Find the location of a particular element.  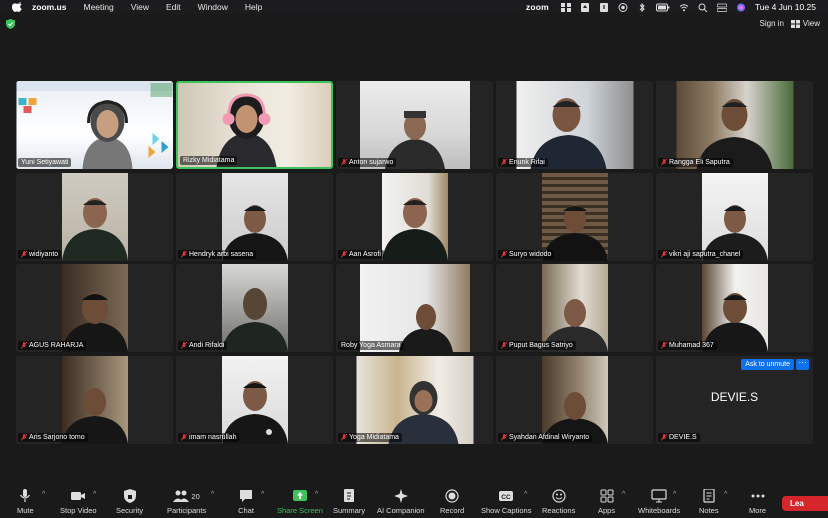

participant-tile: Anton sujarwo is located at coordinates (414, 125).